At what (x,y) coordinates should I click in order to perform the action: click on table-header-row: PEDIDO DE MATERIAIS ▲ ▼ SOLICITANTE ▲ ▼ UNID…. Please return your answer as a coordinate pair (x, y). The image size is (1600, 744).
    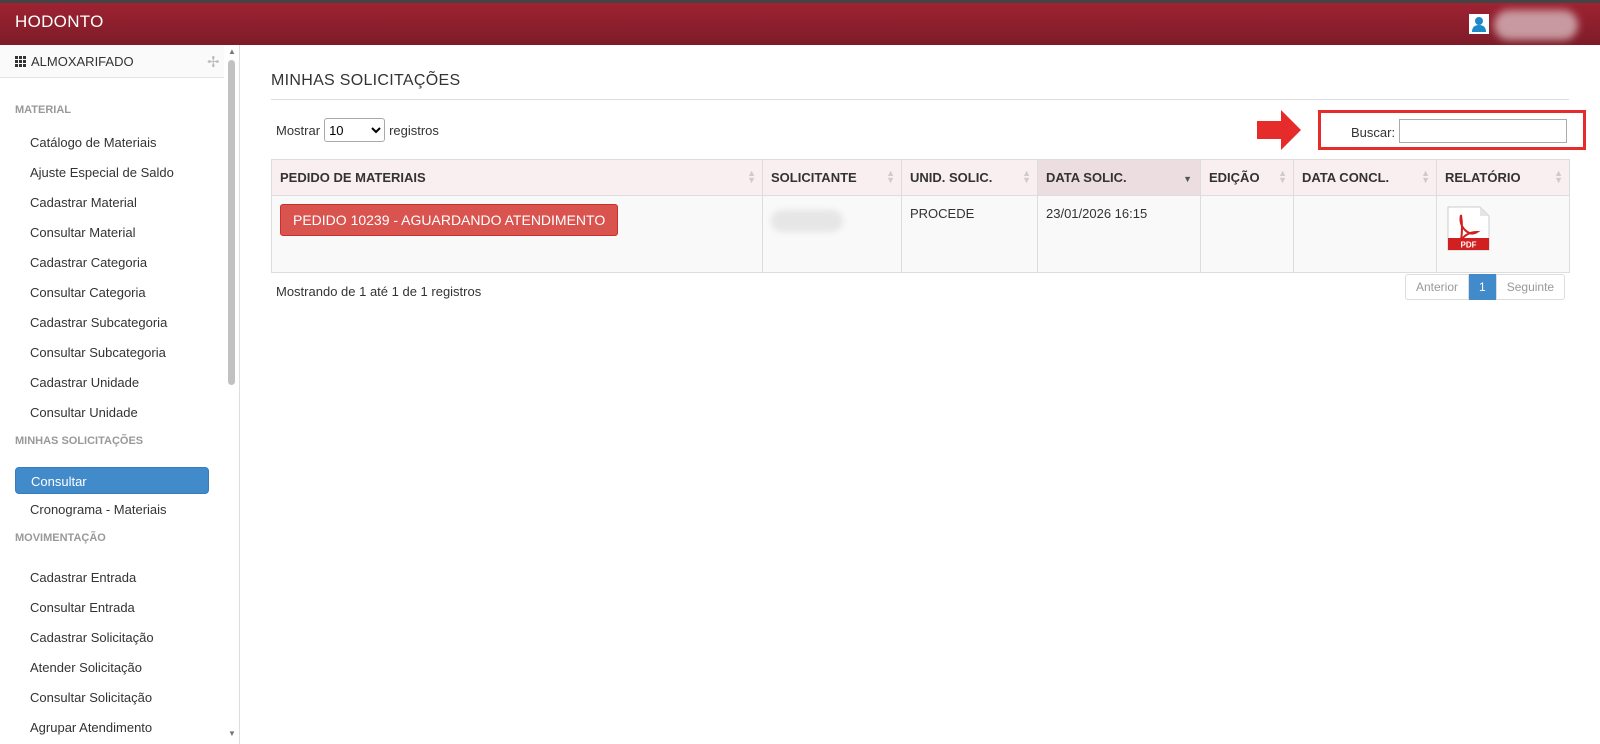
    Looking at the image, I should click on (920, 177).